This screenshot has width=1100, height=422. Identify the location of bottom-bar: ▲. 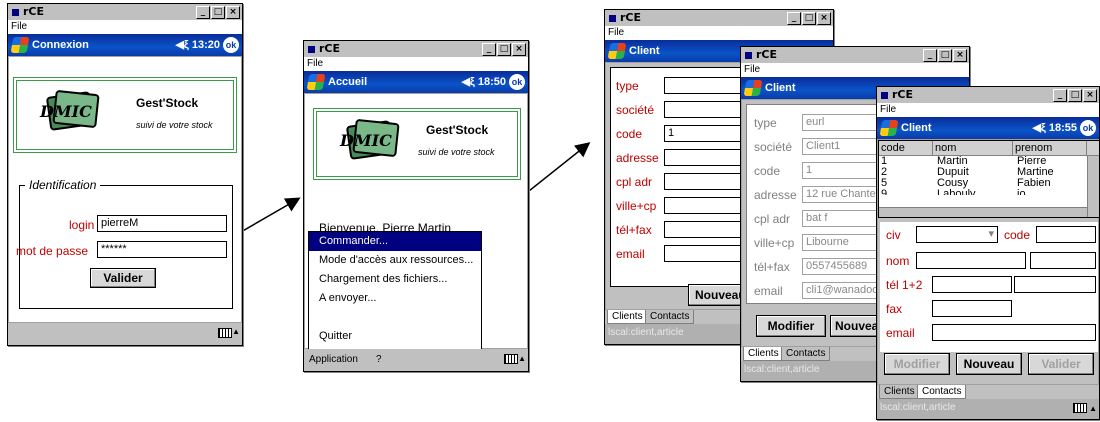
(125, 334).